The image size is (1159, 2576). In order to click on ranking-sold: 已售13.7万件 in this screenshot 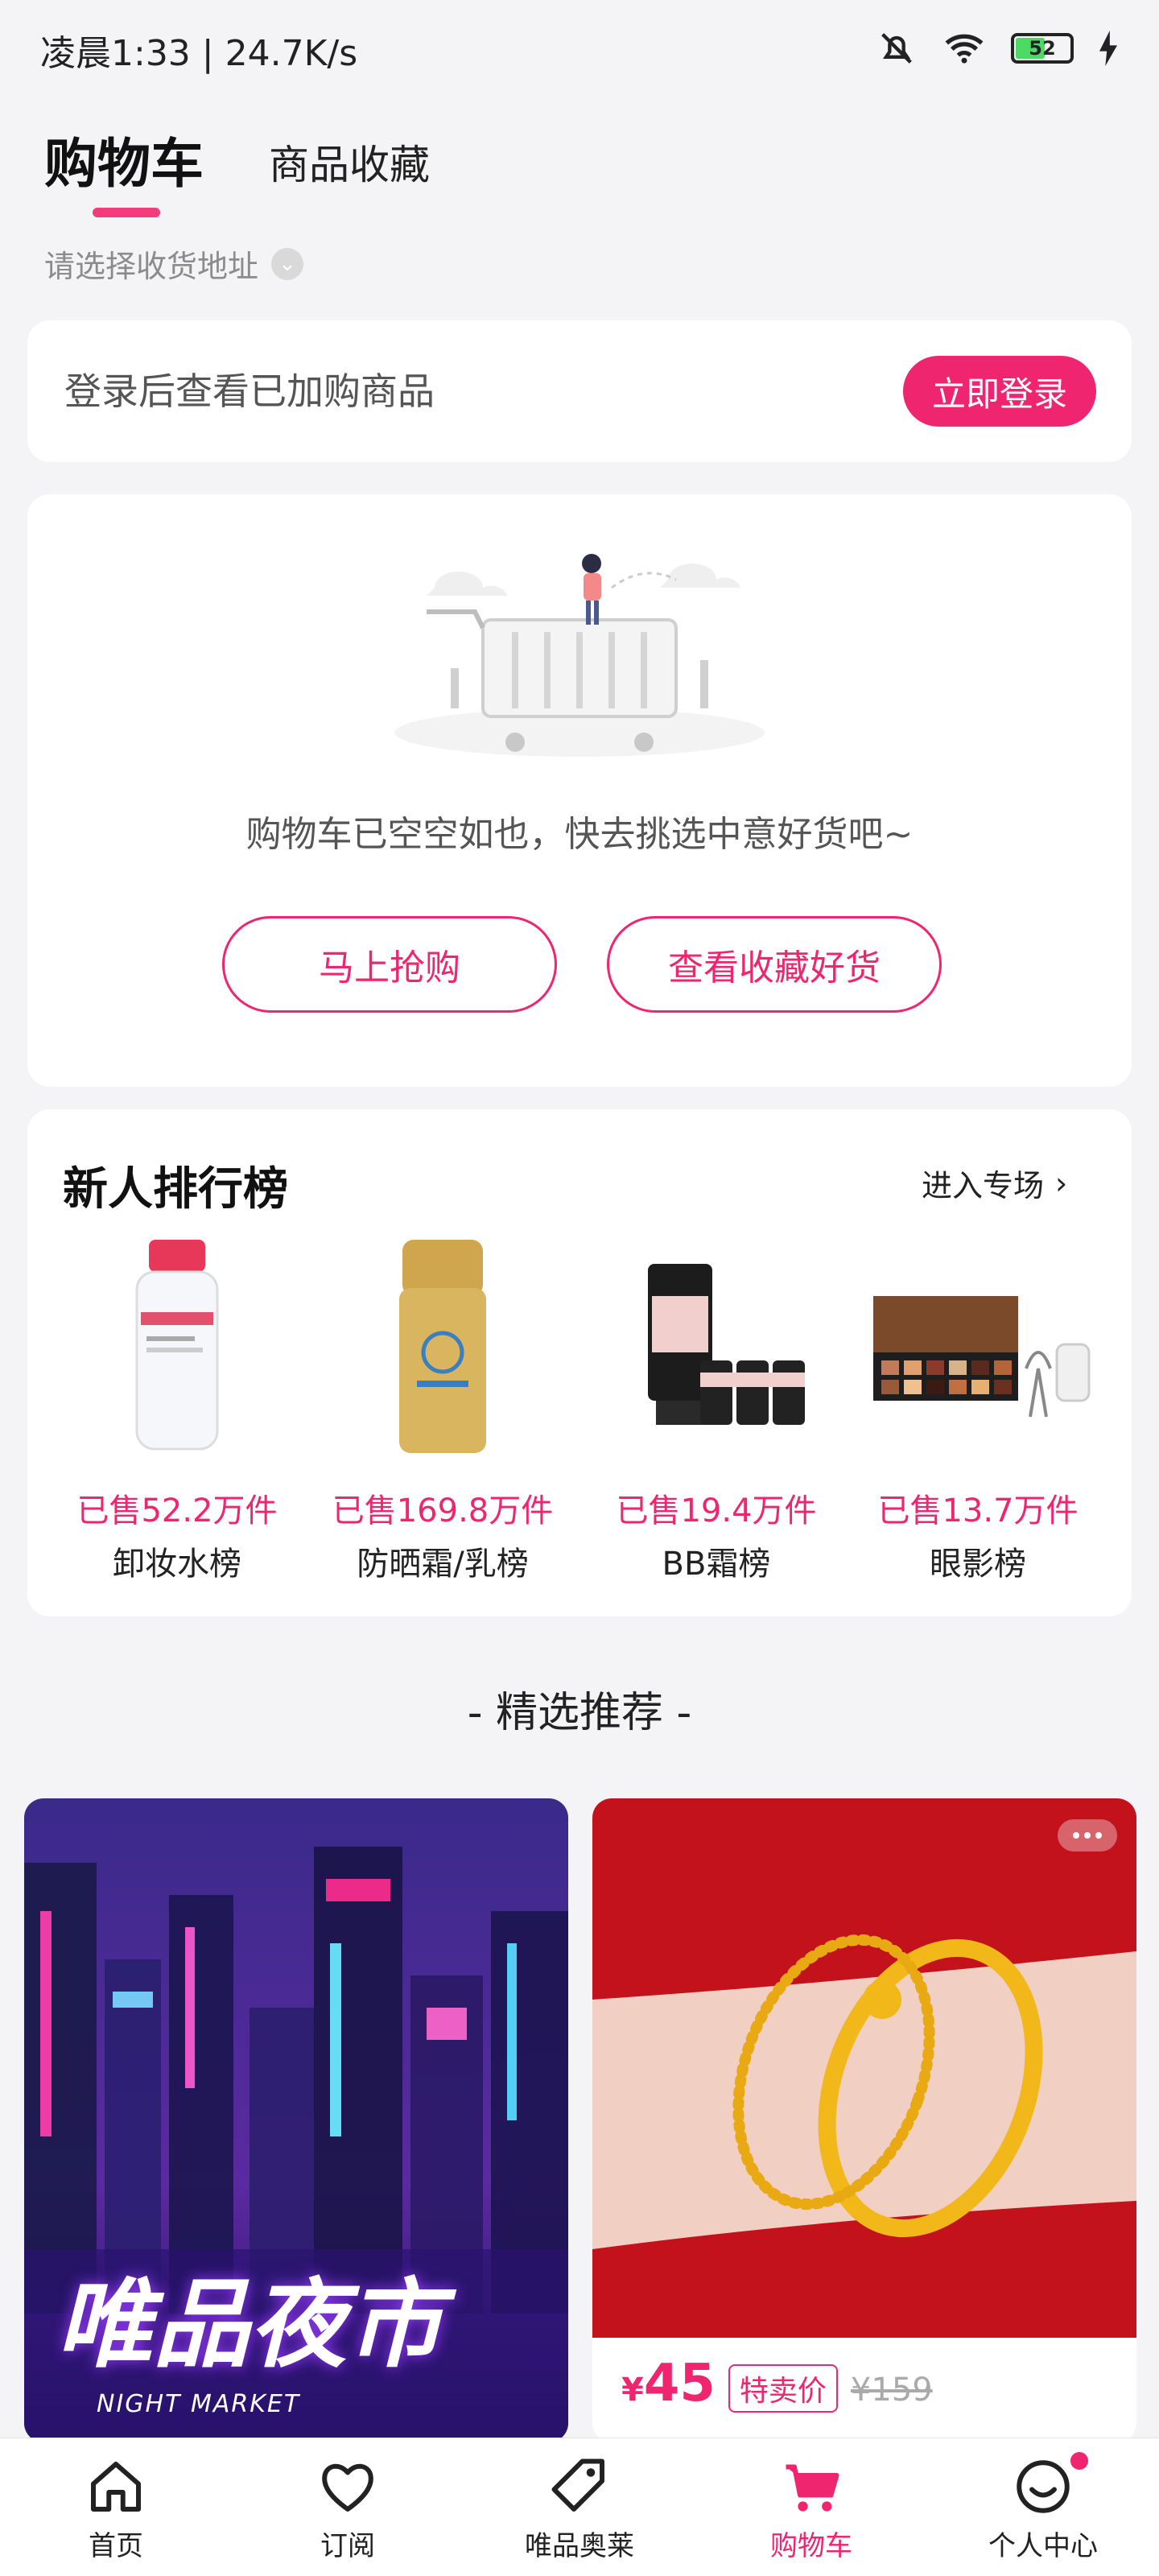, I will do `click(978, 1511)`.